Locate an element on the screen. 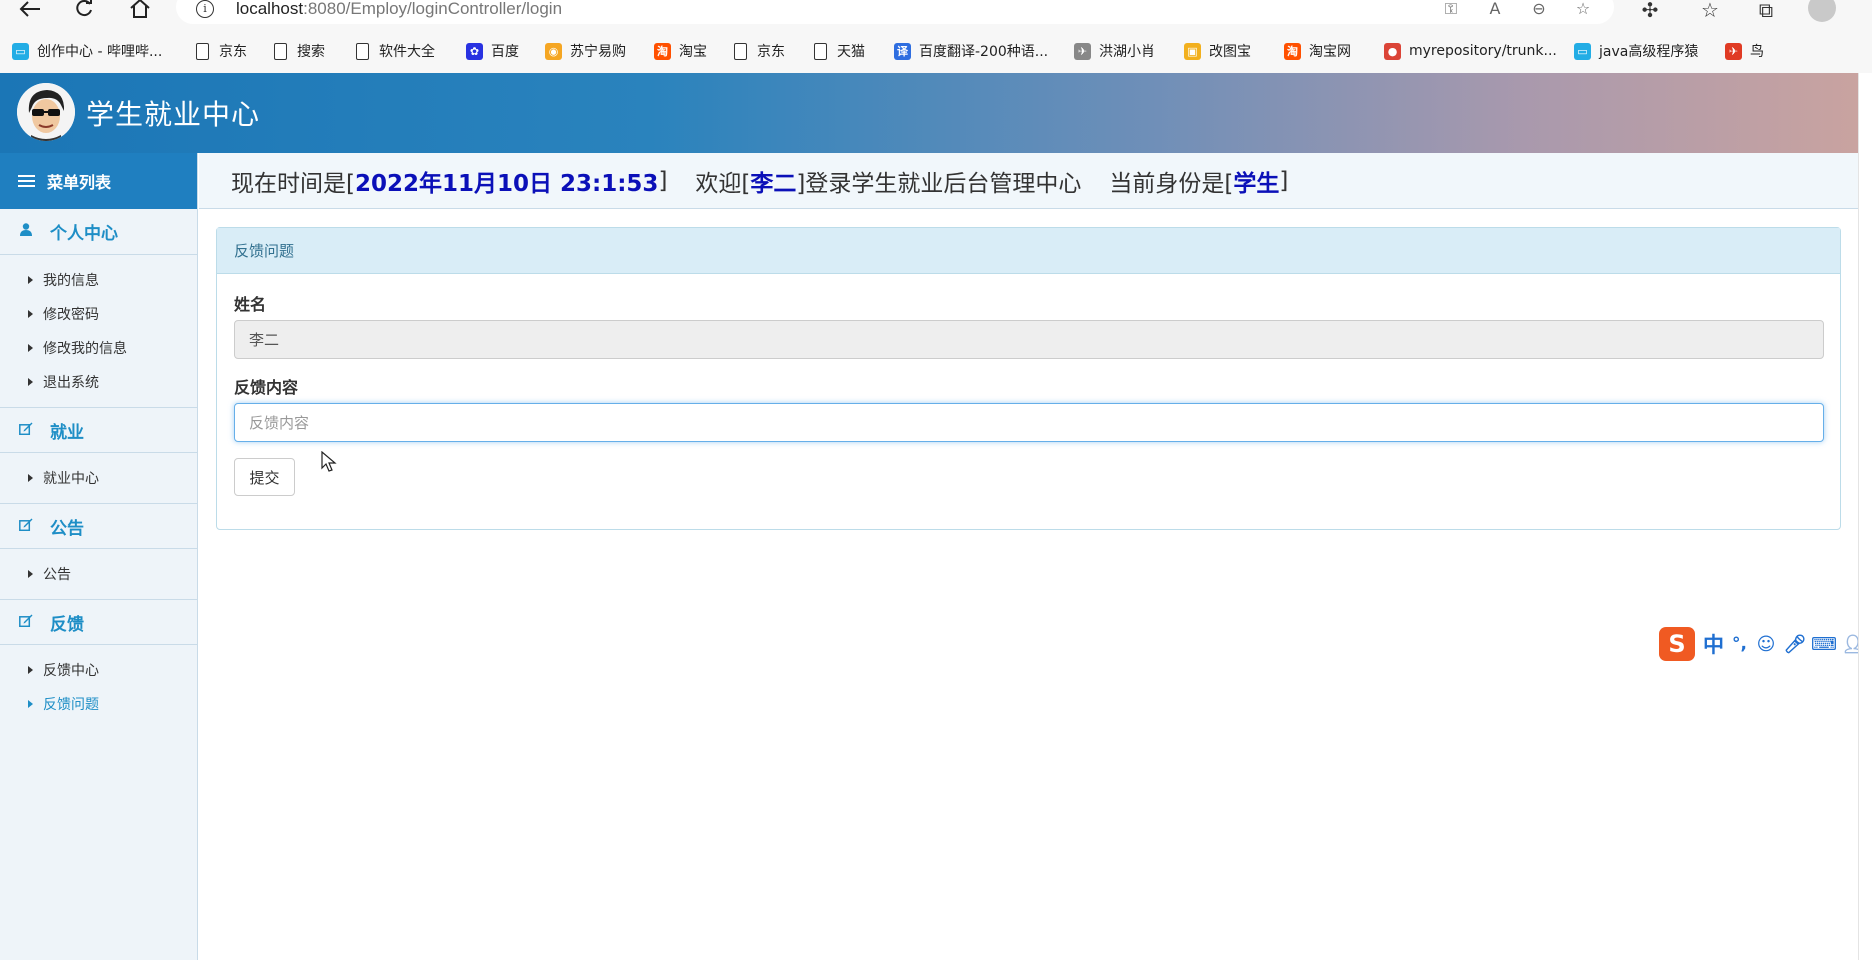 The height and width of the screenshot is (960, 1872). bookmark-label: 天猫 is located at coordinates (851, 52).